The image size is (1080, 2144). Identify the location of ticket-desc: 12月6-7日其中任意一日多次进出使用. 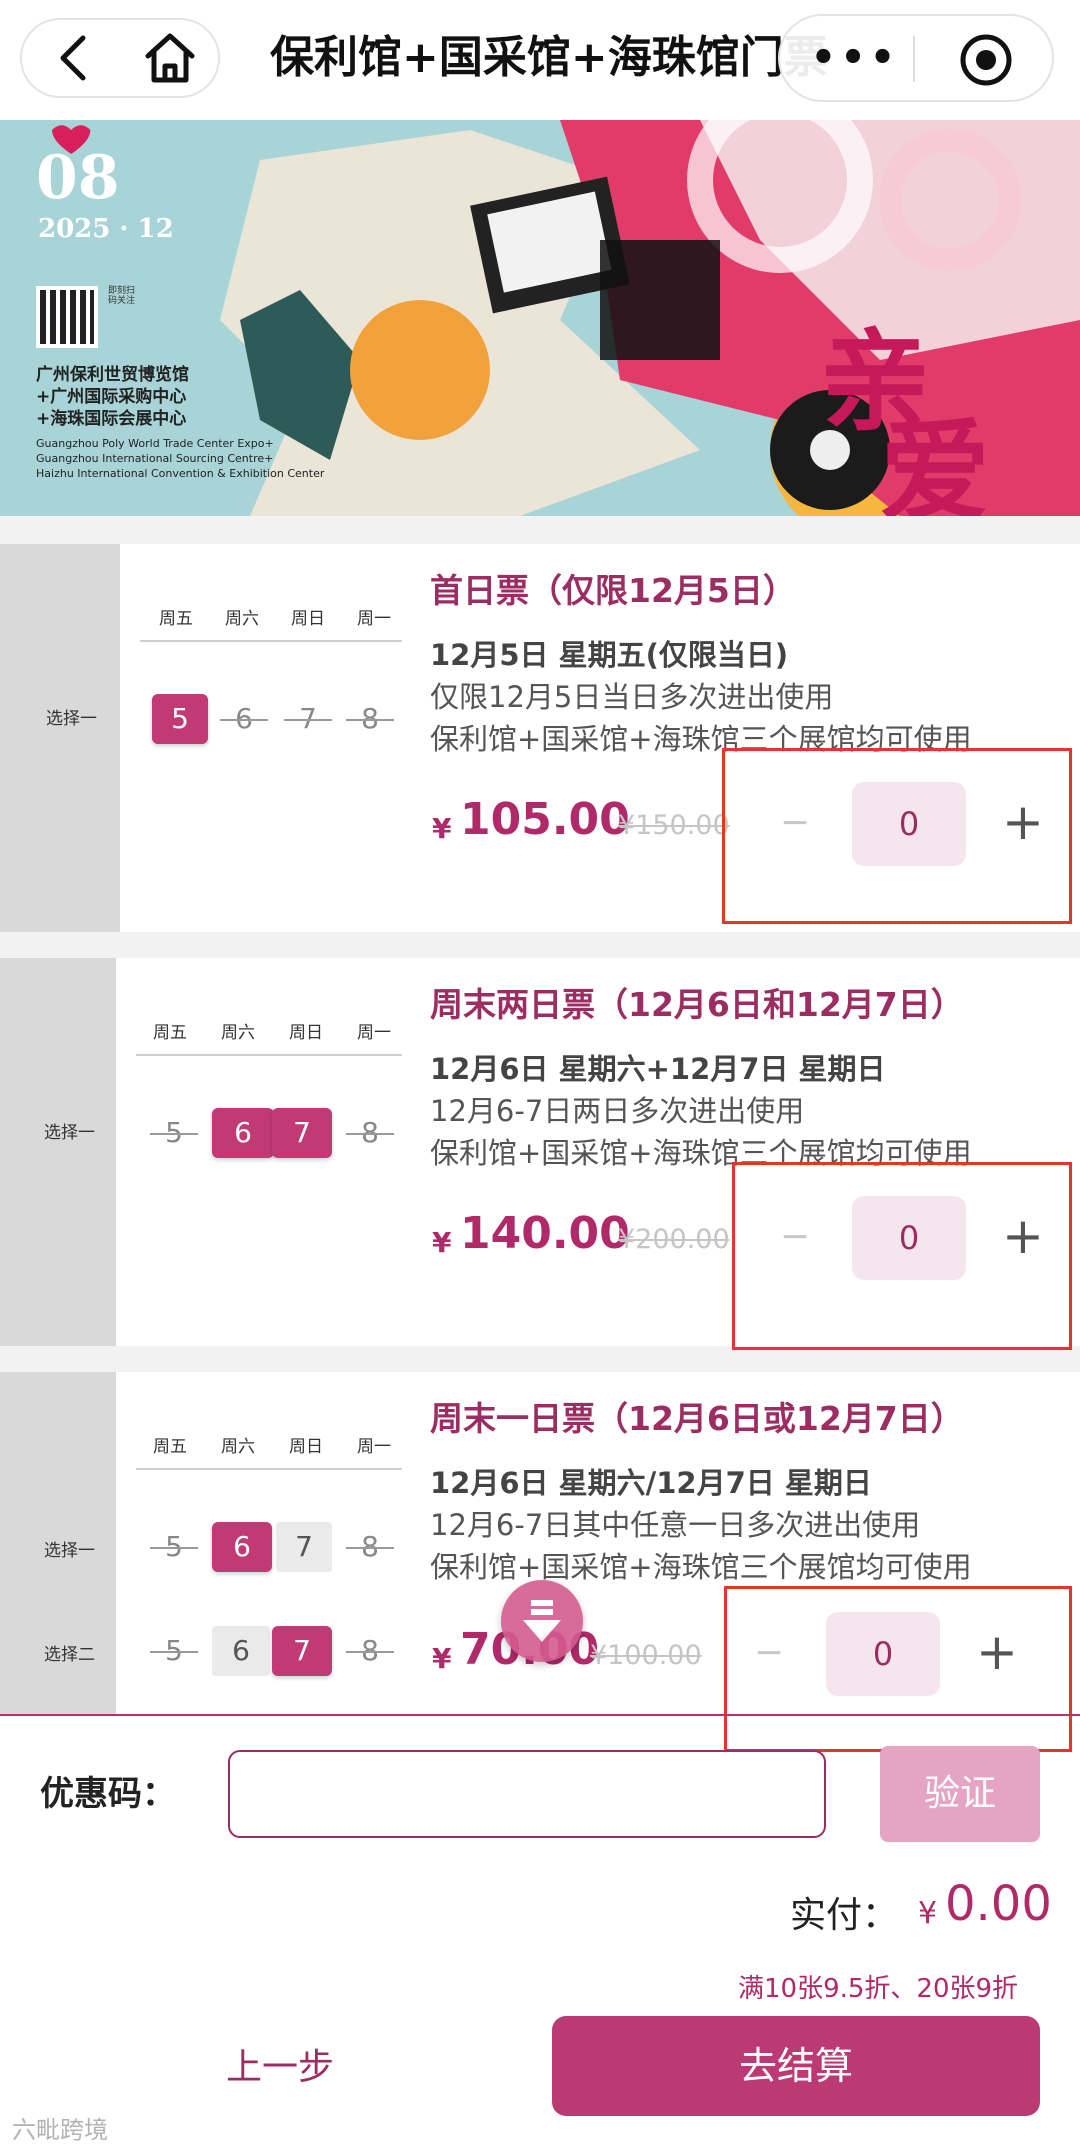
(675, 1525).